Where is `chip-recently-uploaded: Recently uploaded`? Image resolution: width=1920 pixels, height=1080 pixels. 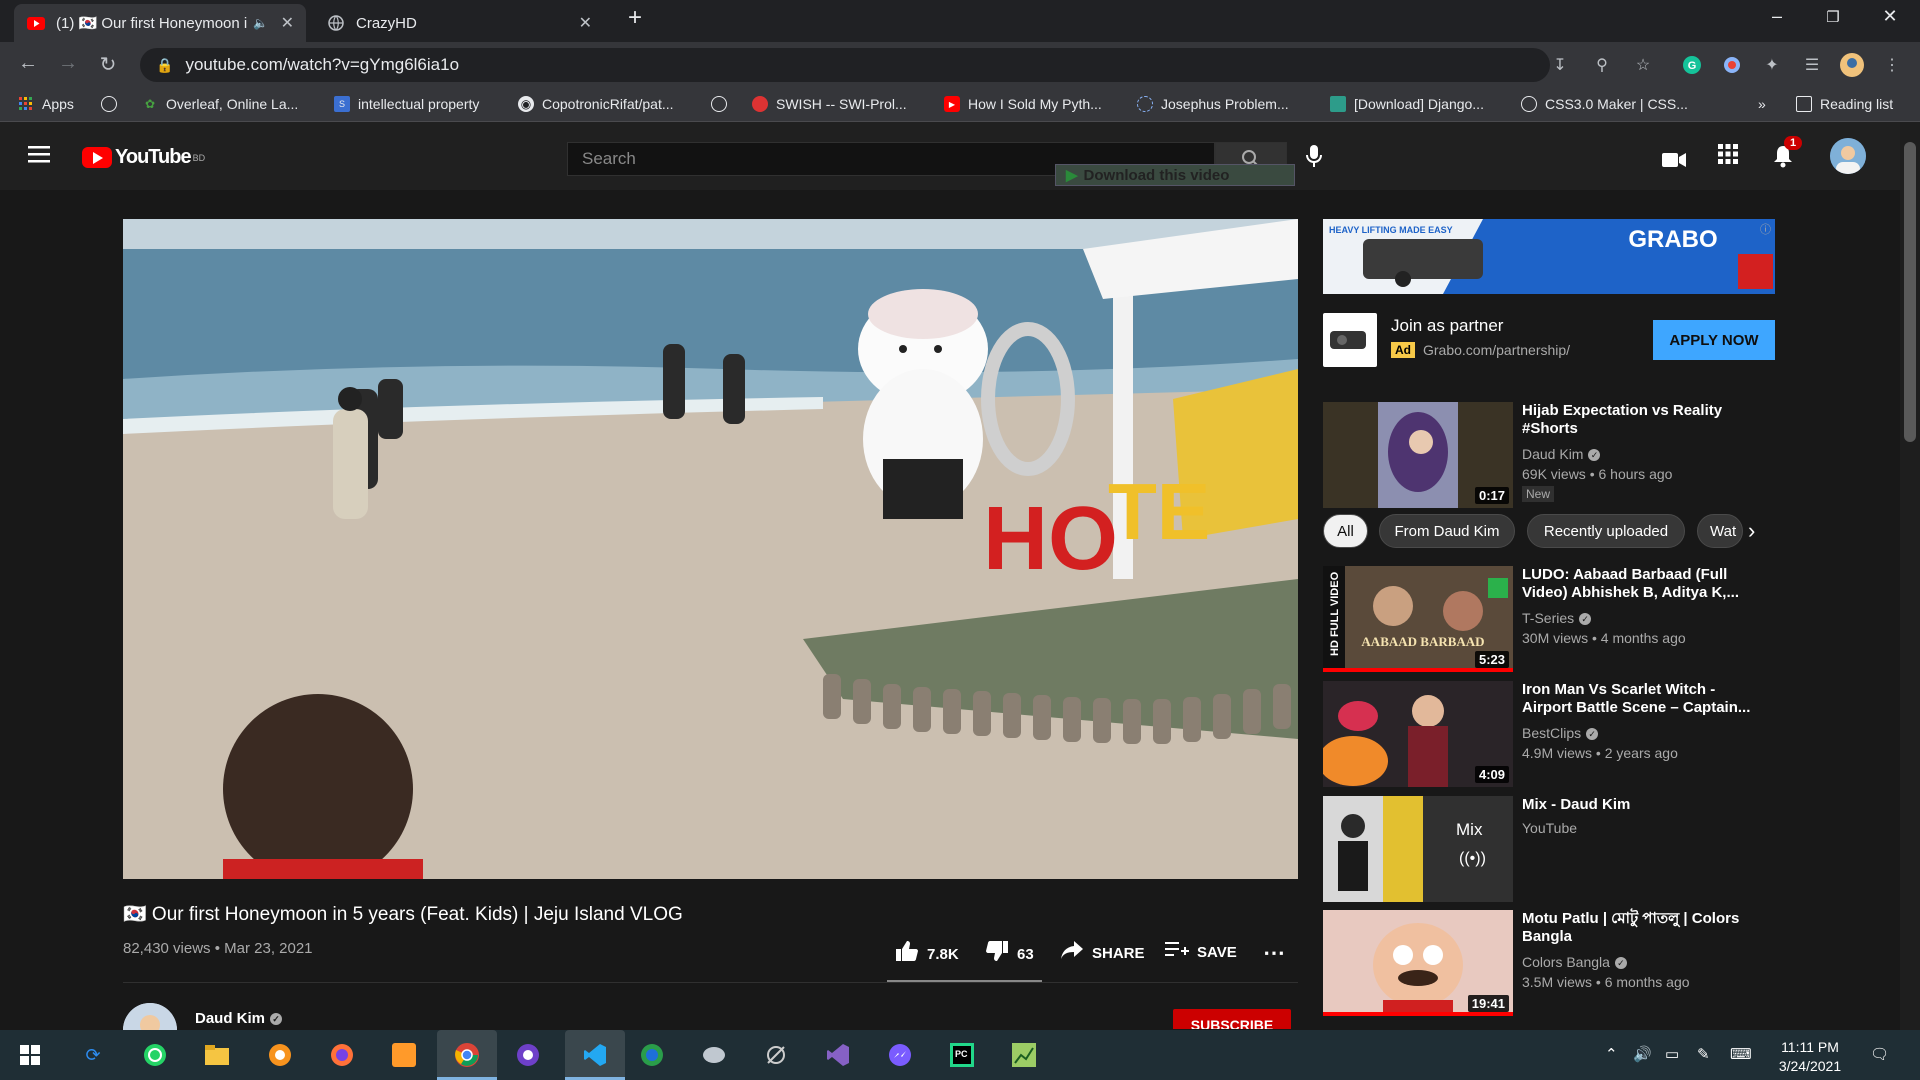 chip-recently-uploaded: Recently uploaded is located at coordinates (1606, 531).